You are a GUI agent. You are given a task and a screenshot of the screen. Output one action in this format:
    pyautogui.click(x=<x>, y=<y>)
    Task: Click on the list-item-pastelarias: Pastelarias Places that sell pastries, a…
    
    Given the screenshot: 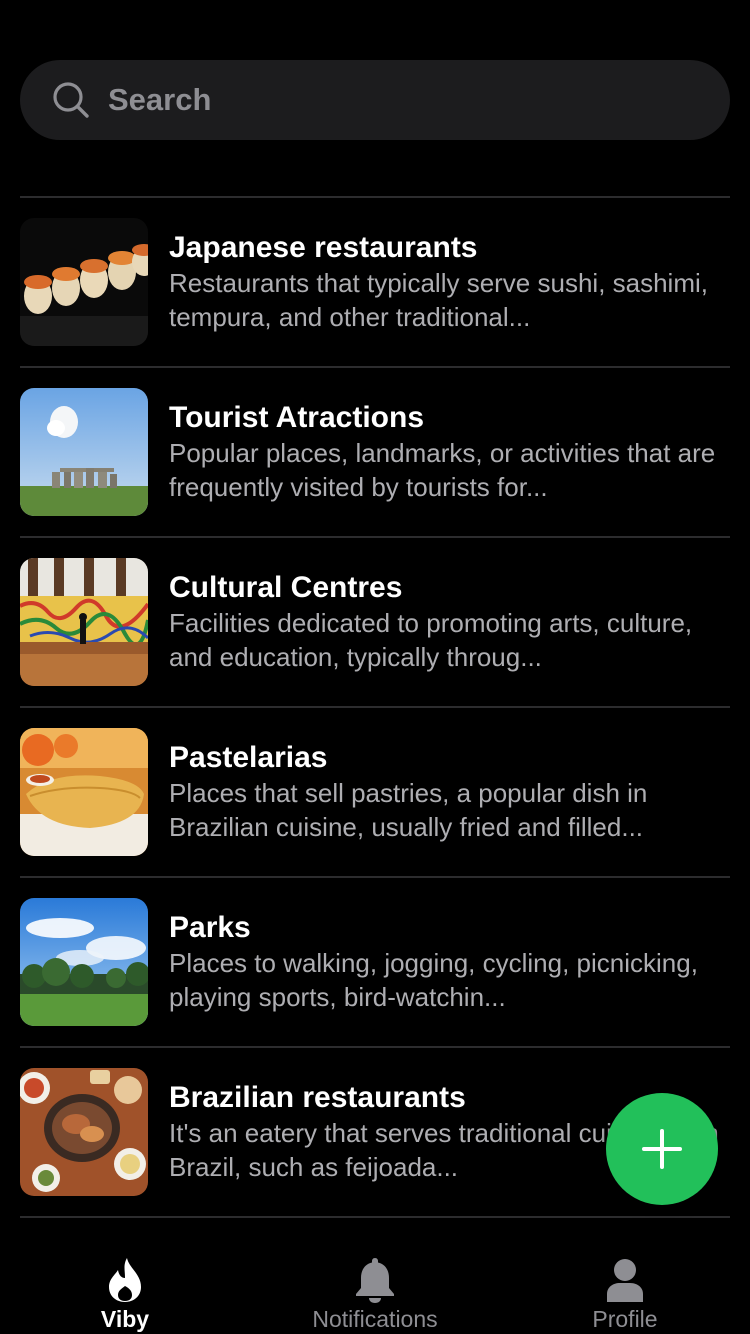 What is the action you would take?
    pyautogui.click(x=375, y=793)
    